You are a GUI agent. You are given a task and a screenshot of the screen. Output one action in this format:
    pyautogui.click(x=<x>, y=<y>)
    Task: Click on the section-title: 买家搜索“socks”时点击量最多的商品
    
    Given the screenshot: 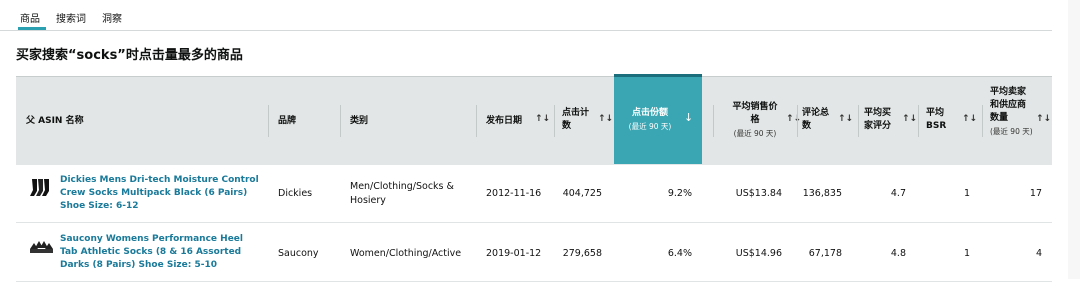 What is the action you would take?
    pyautogui.click(x=129, y=55)
    